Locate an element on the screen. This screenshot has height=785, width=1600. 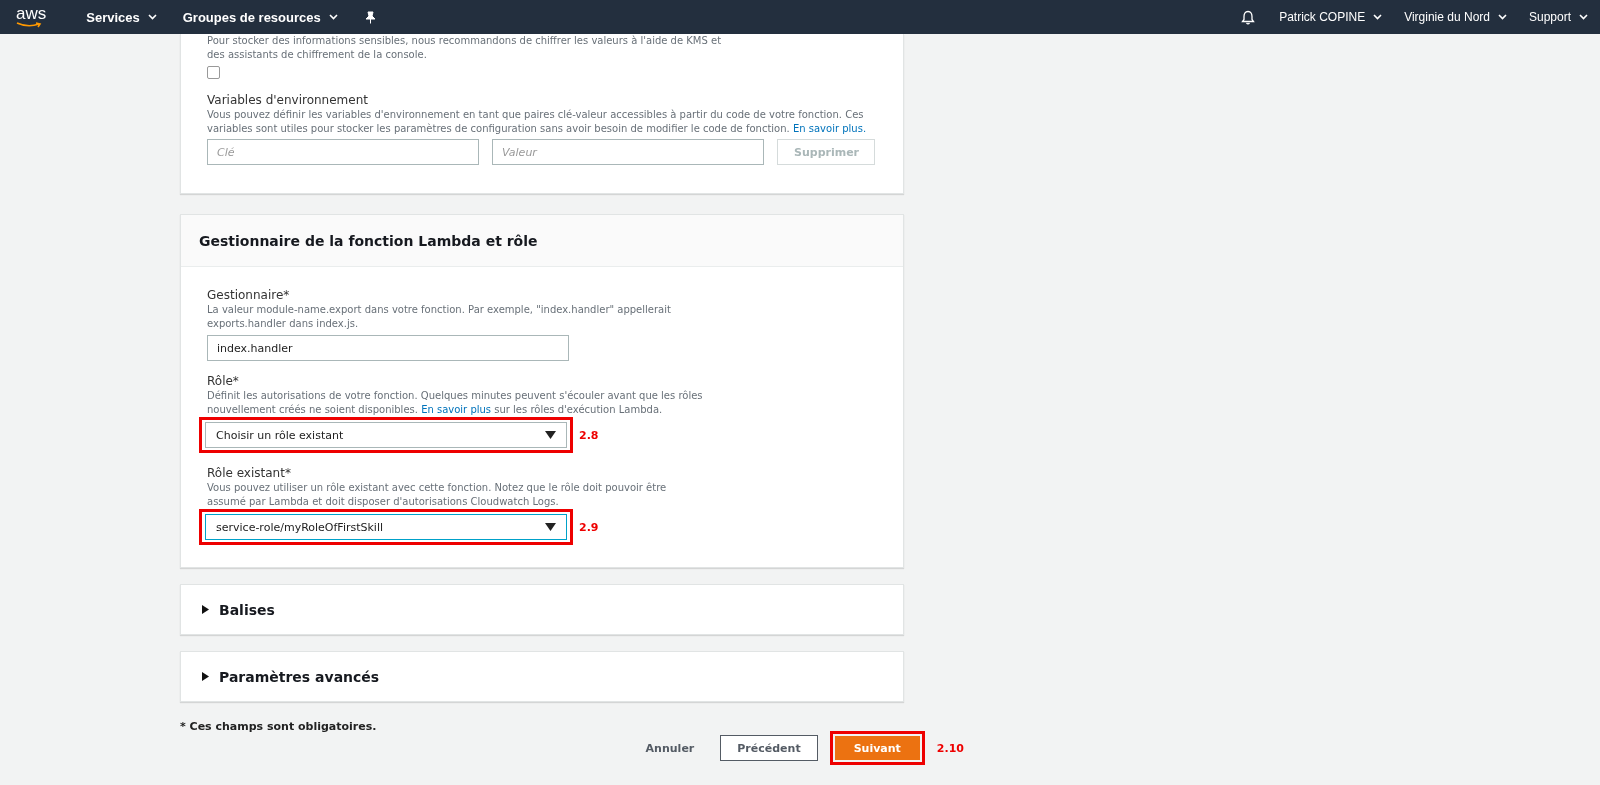
learn-more-link: En savoir plus is located at coordinates (456, 409).